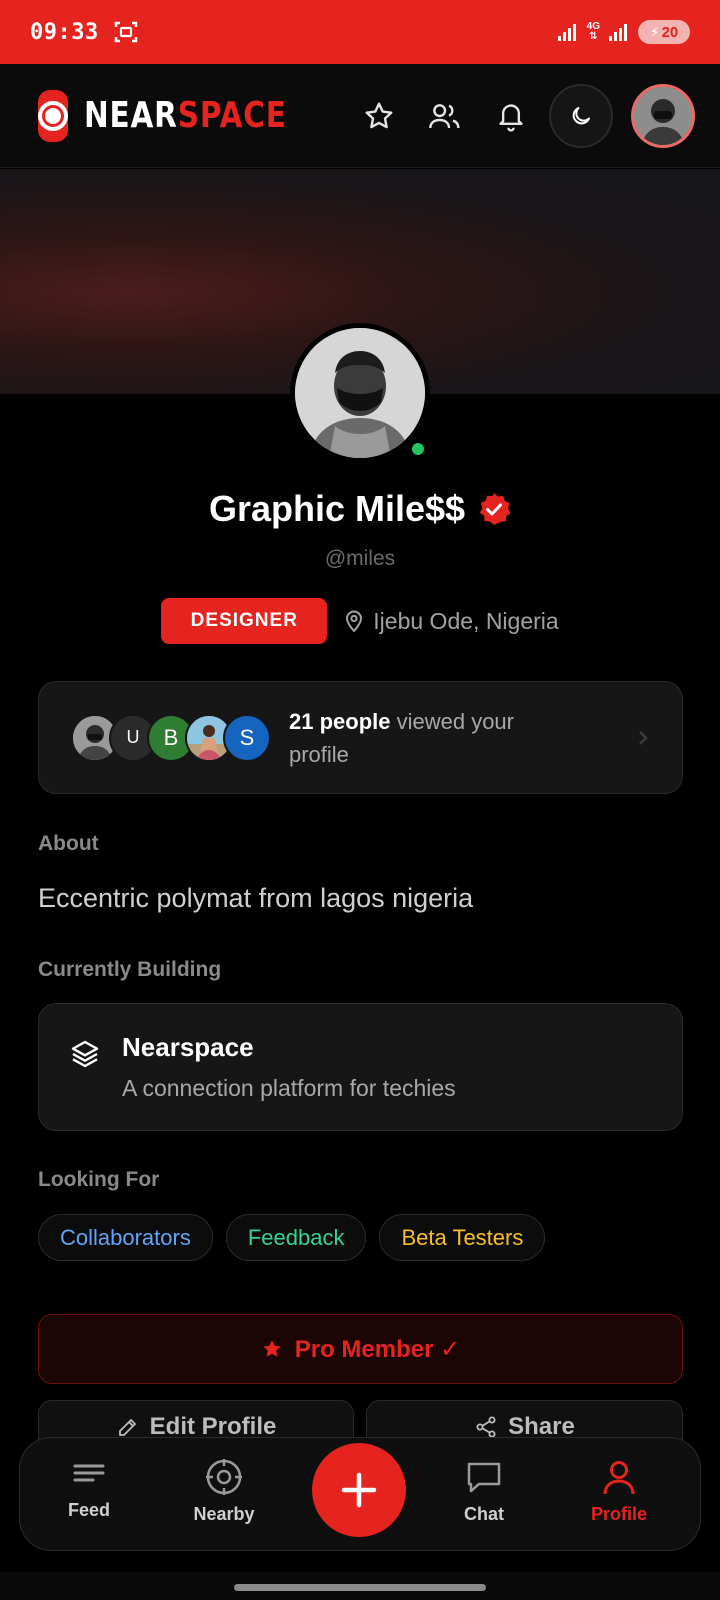 The height and width of the screenshot is (1600, 720). I want to click on status-indicators: 4G ⇅ ⚡ 20, so click(623, 32).